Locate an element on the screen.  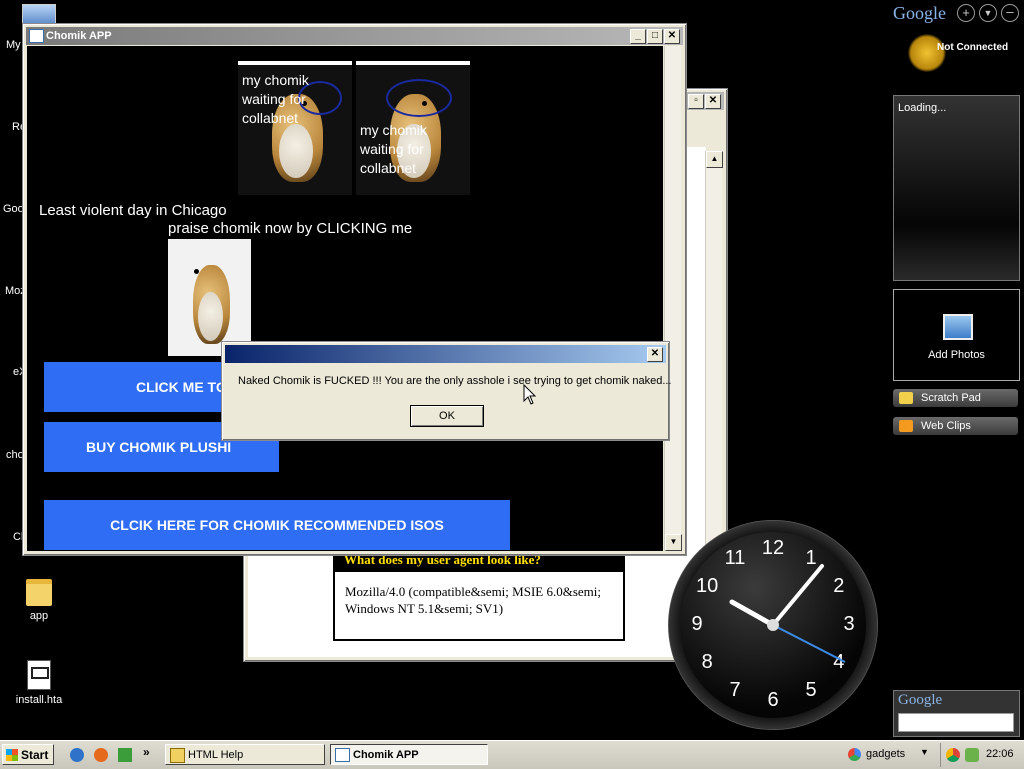
google-search-gadget: Google is located at coordinates (956, 713).